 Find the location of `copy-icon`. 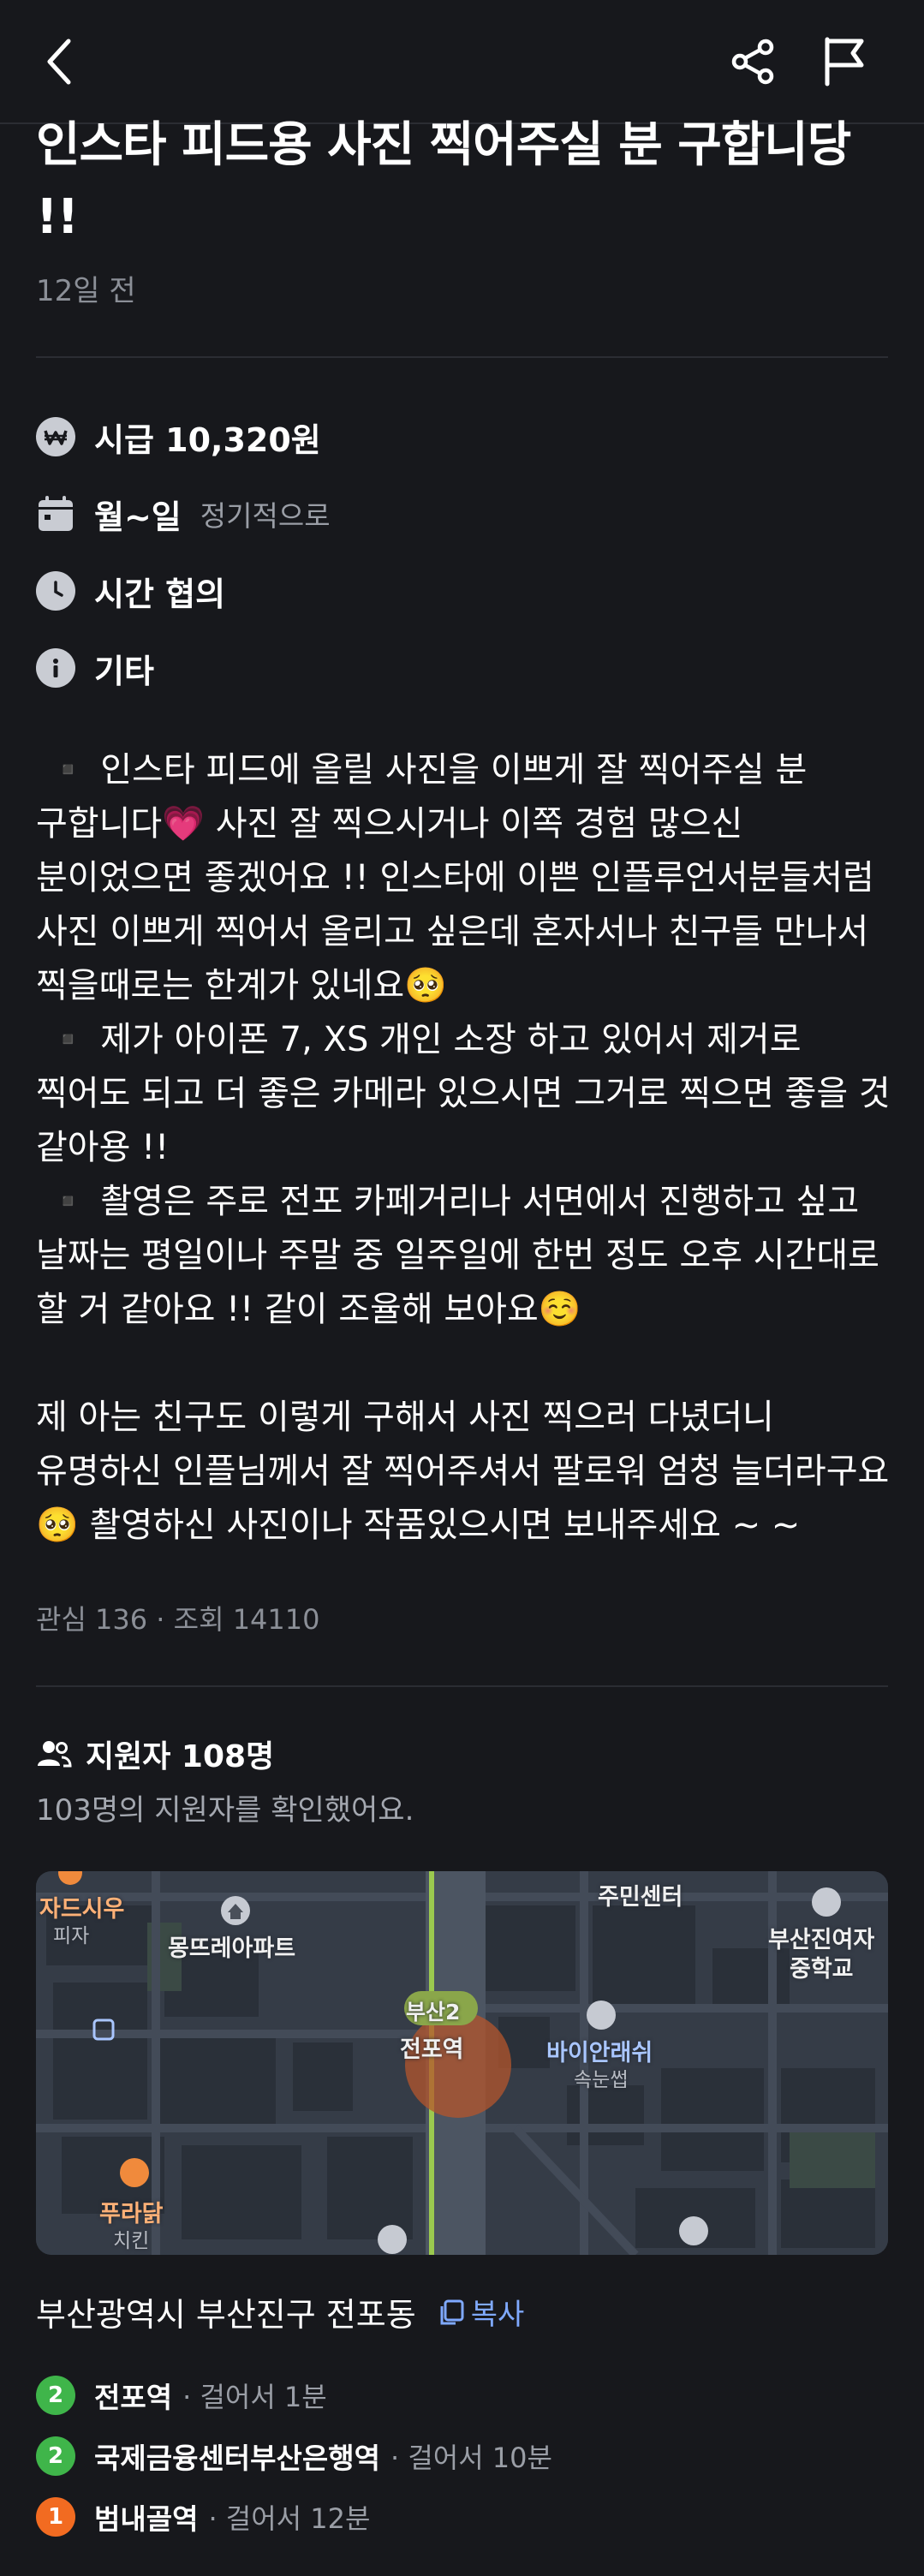

copy-icon is located at coordinates (452, 2311).